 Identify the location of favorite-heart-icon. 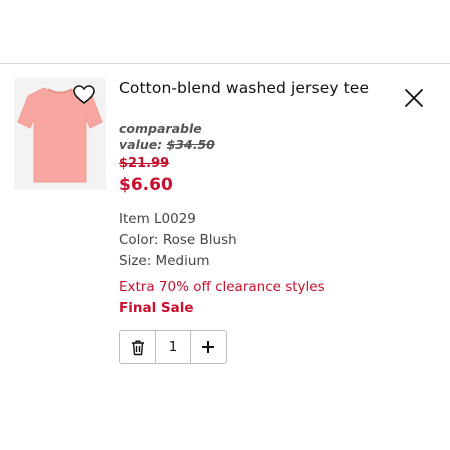
(84, 95).